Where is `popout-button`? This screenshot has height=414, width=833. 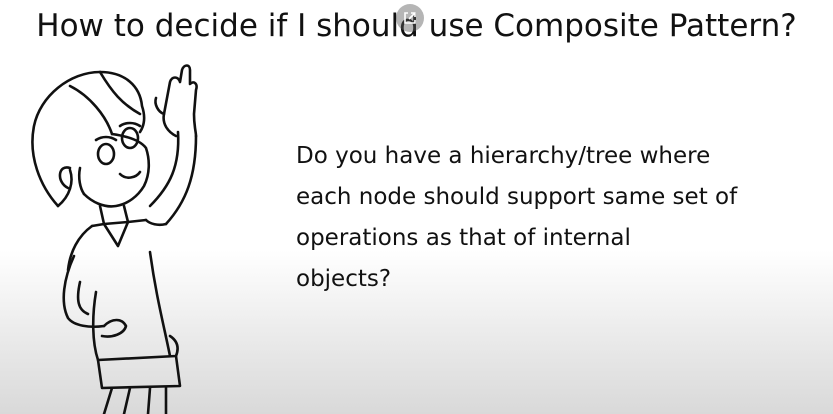 popout-button is located at coordinates (410, 18).